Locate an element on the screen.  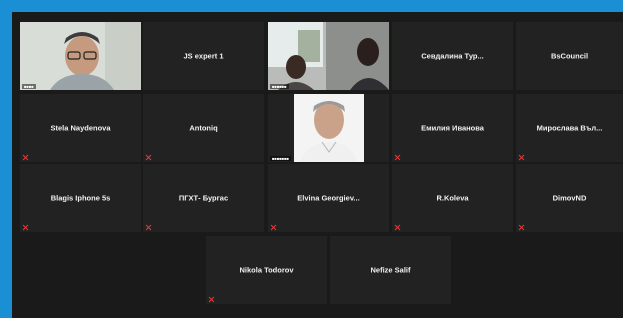
participant-name: Antoniq is located at coordinates (203, 128).